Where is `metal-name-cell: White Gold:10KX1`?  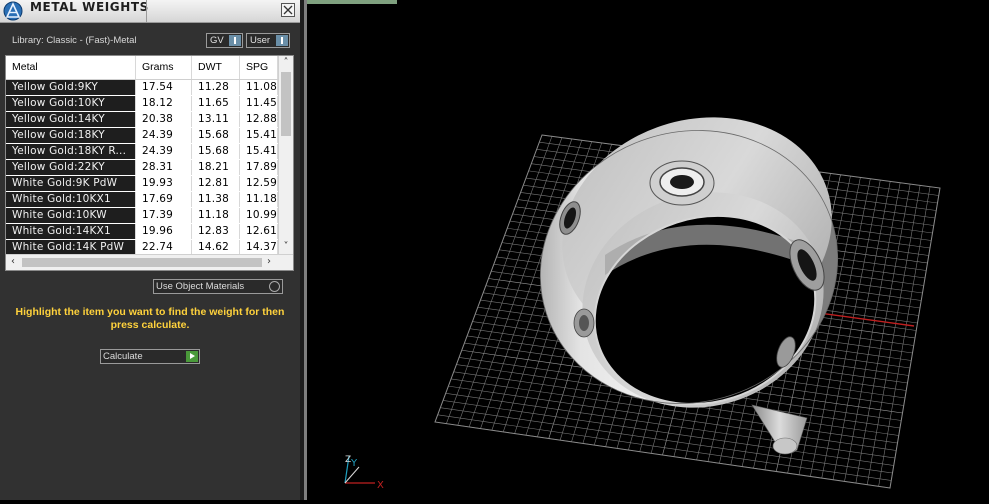 metal-name-cell: White Gold:10KX1 is located at coordinates (71, 199).